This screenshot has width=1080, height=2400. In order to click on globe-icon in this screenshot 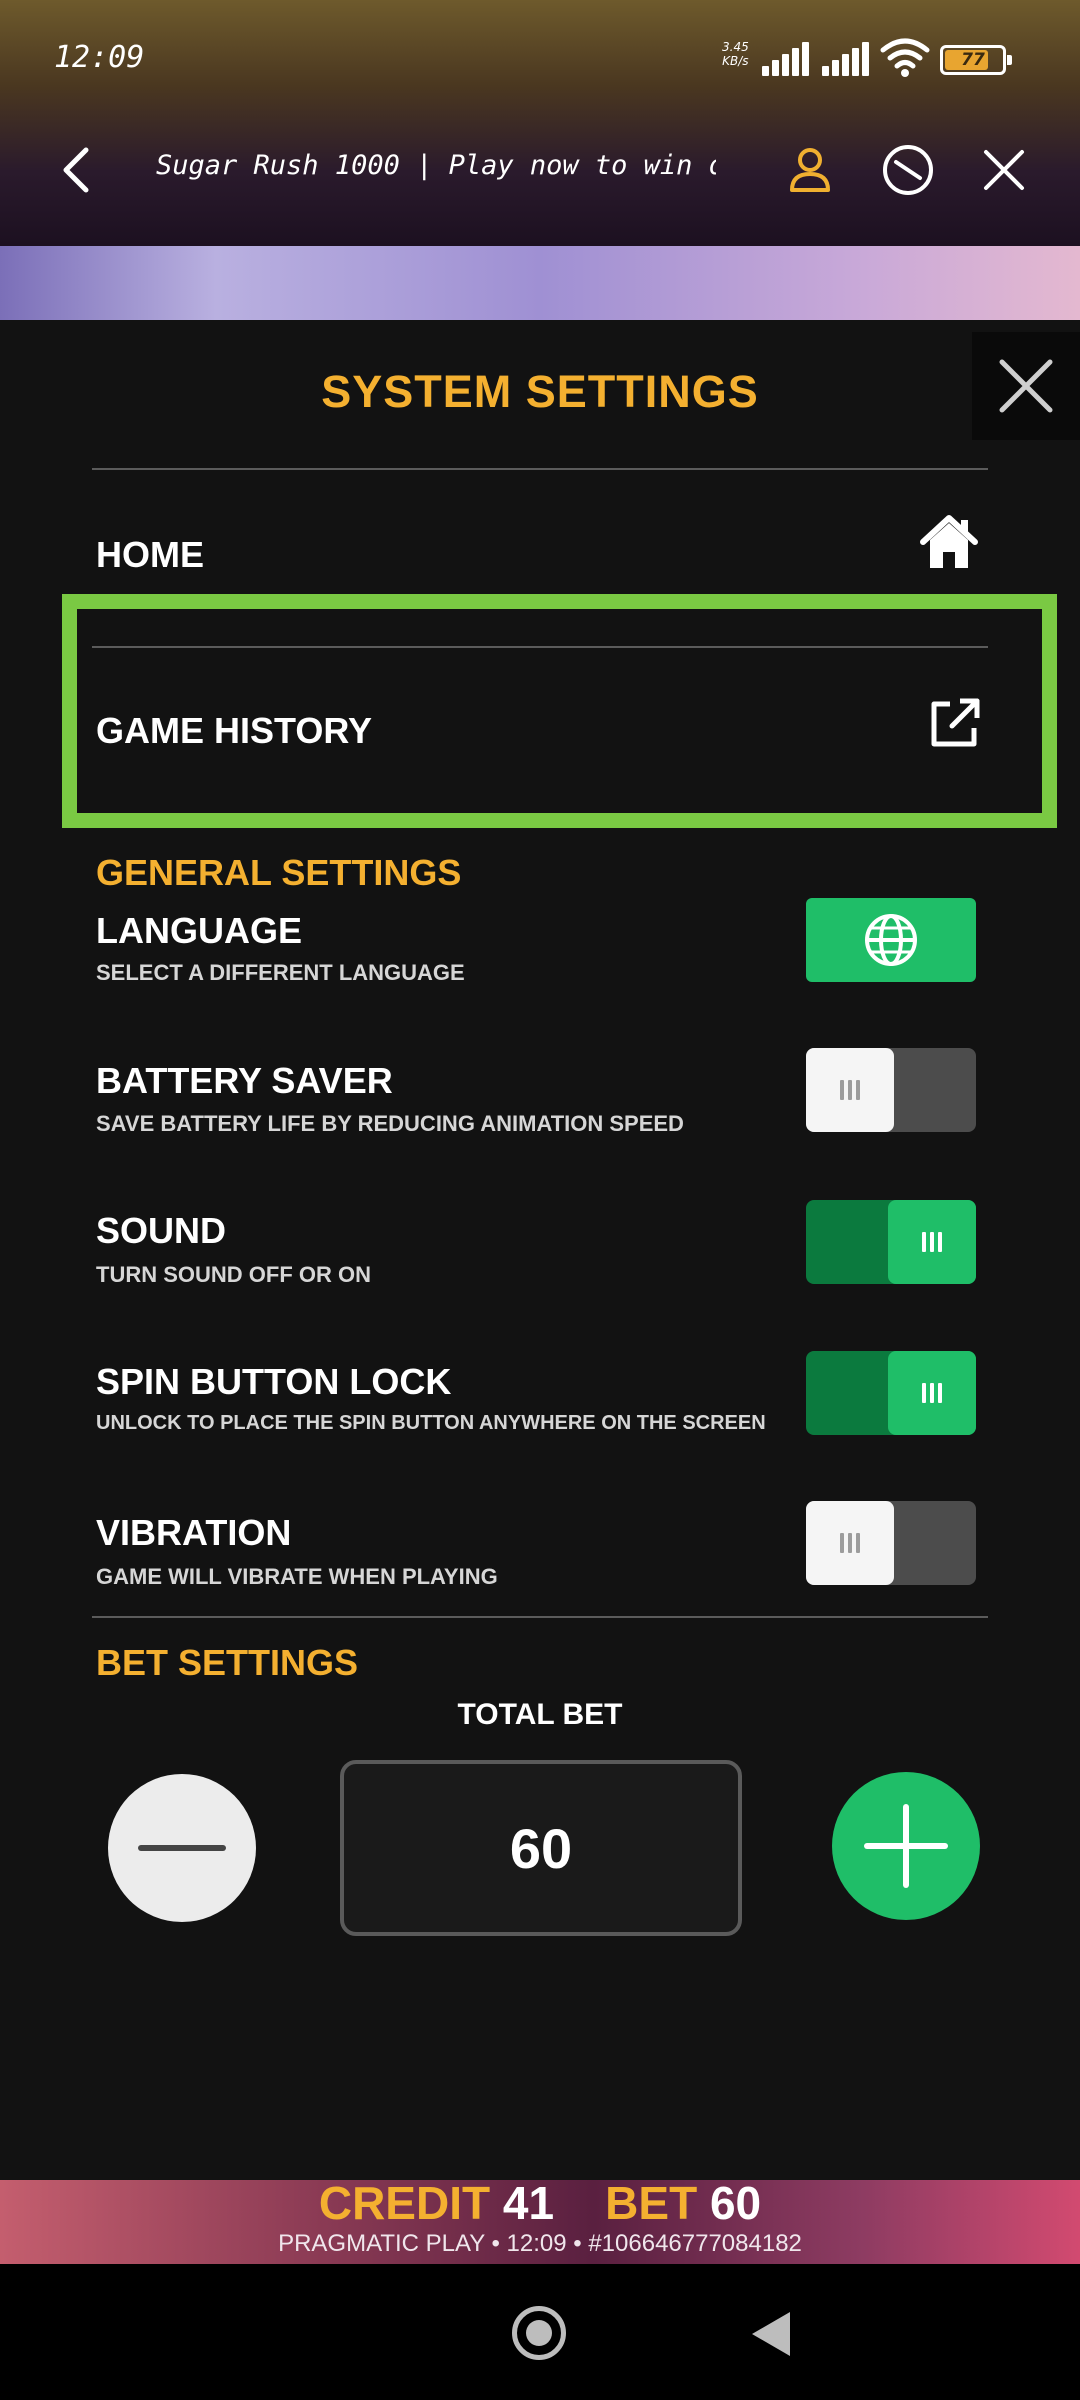, I will do `click(891, 940)`.